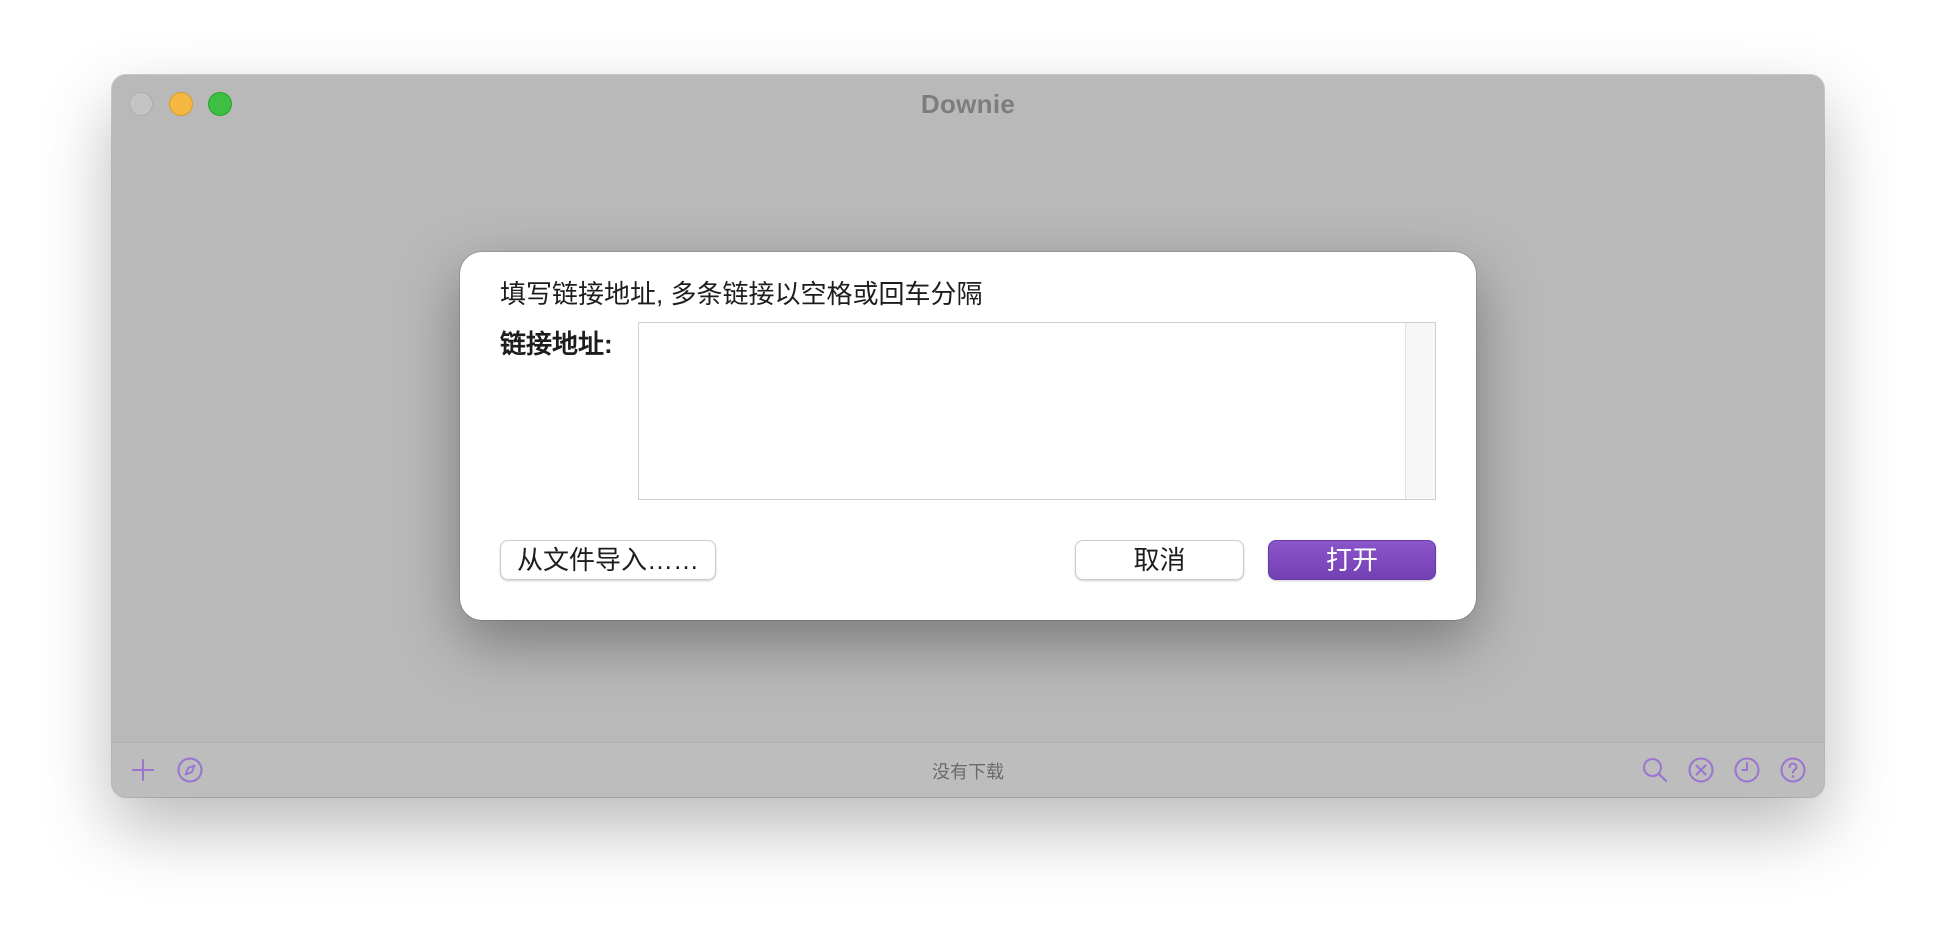 Image resolution: width=1936 pixels, height=944 pixels. I want to click on url-field-label: 链接地址:, so click(556, 344).